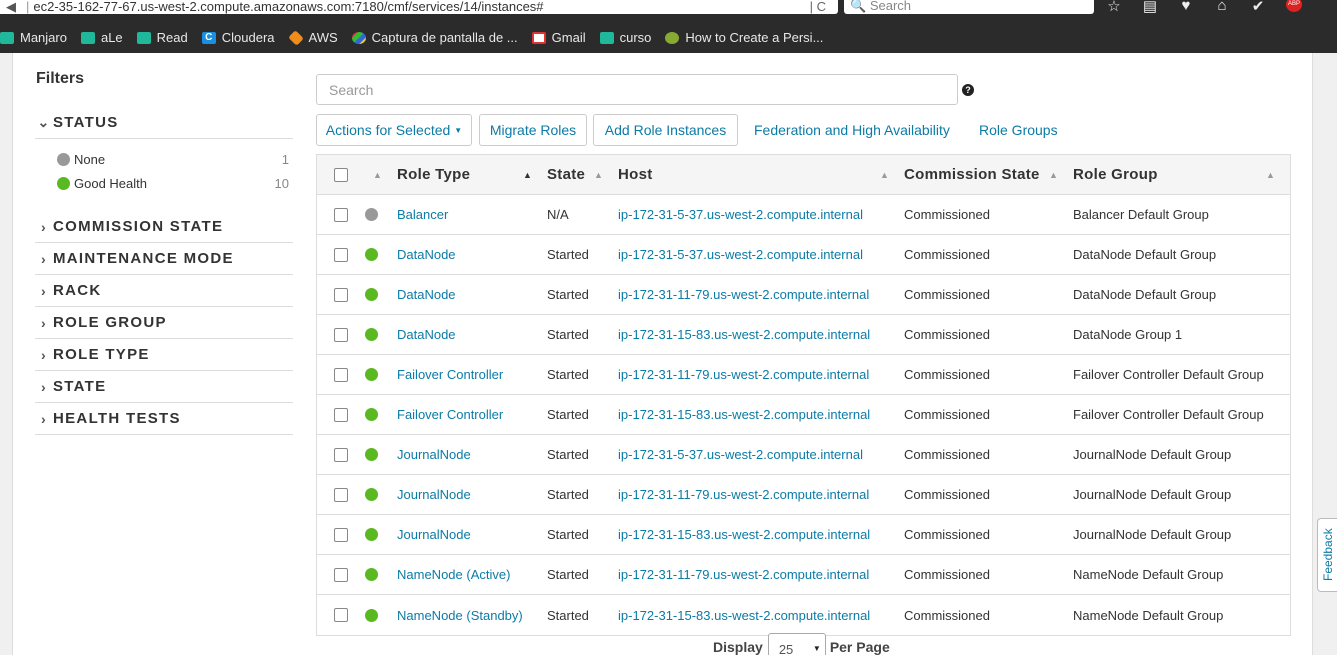 The width and height of the screenshot is (1337, 655). Describe the element at coordinates (527, 174) in the screenshot. I see `sort-asc-icon: ▲` at that location.